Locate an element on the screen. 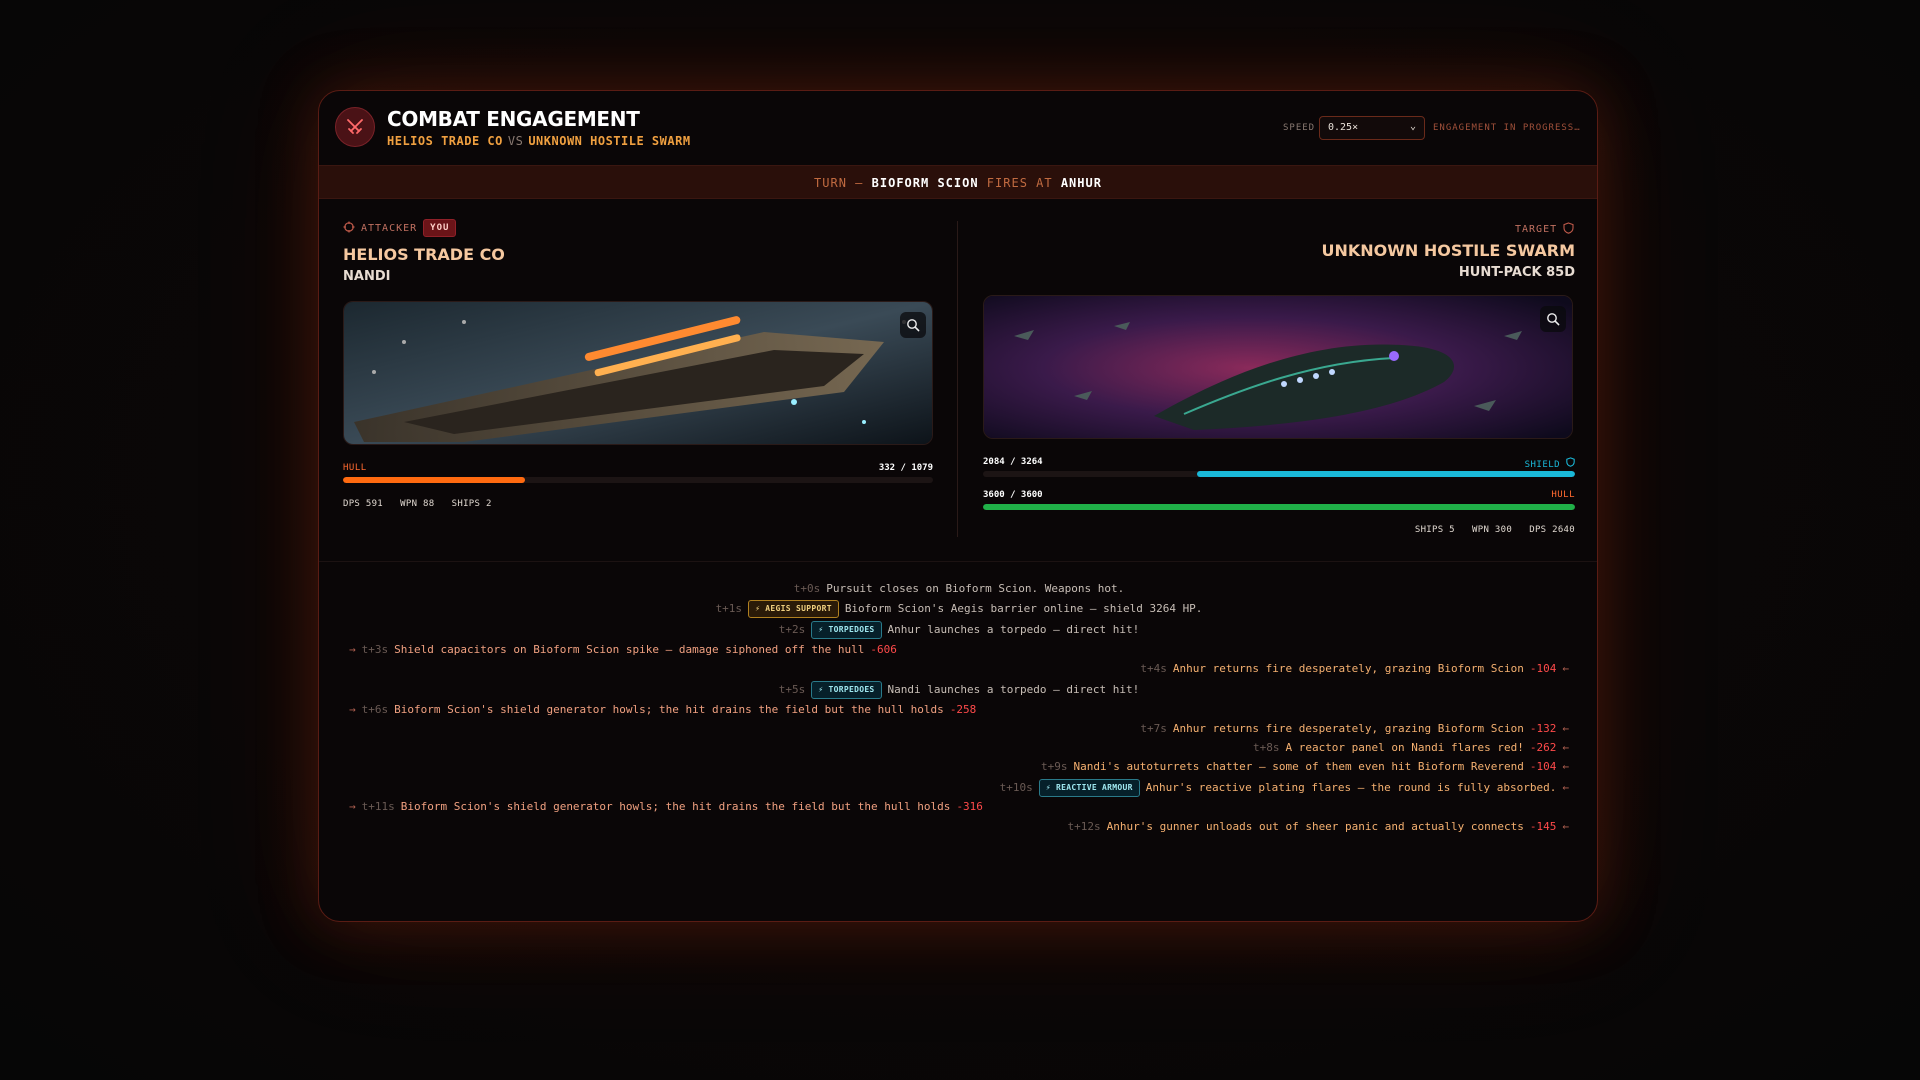  target-role: TARGET is located at coordinates (1544, 229).